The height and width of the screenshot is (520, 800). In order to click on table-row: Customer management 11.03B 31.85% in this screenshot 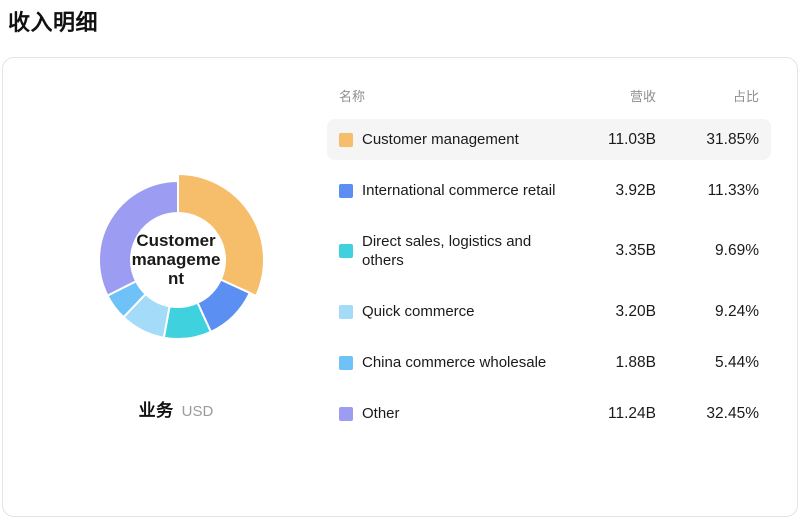, I will do `click(549, 139)`.